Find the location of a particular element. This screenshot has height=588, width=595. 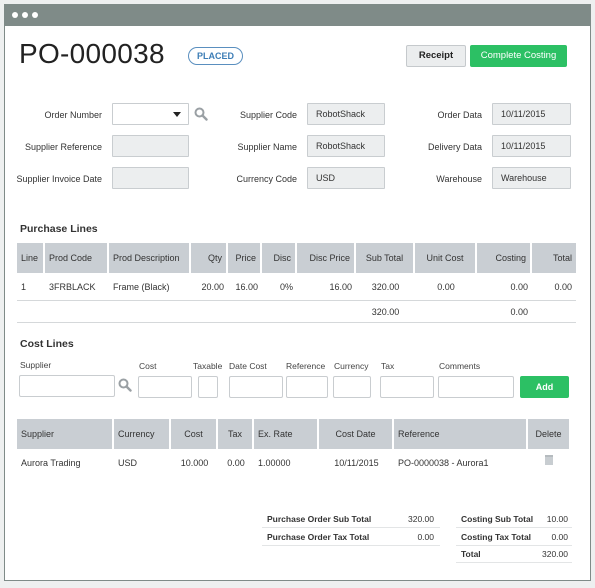

chevron-down-icon is located at coordinates (177, 114).